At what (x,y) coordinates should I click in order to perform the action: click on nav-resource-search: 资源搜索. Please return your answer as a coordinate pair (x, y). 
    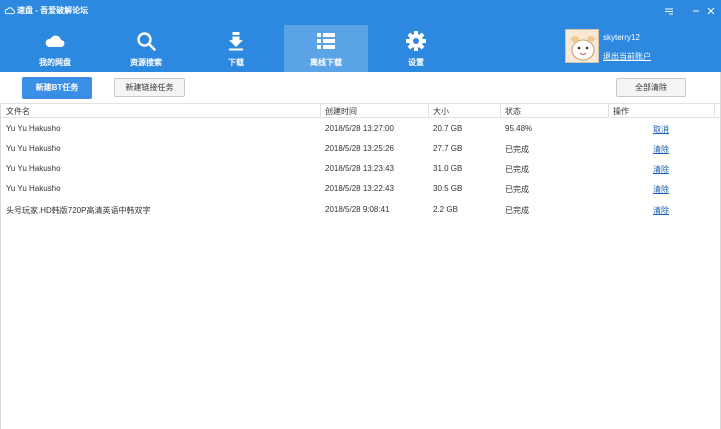
    Looking at the image, I should click on (146, 48).